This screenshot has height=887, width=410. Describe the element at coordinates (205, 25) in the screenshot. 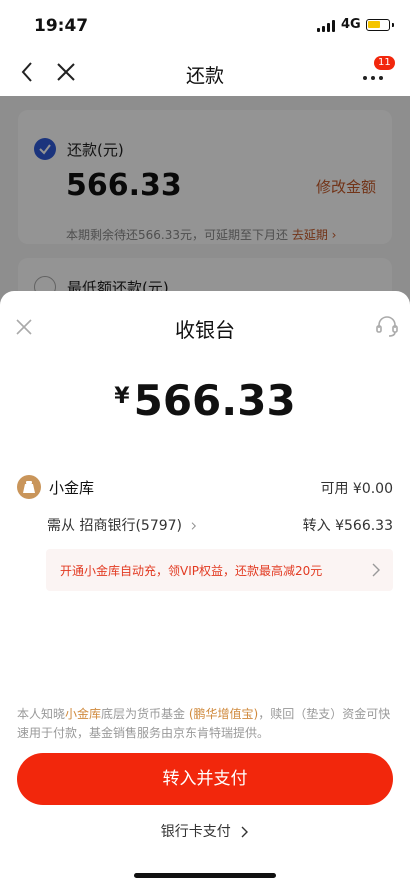

I see `status-bar: 19:47 4G` at that location.